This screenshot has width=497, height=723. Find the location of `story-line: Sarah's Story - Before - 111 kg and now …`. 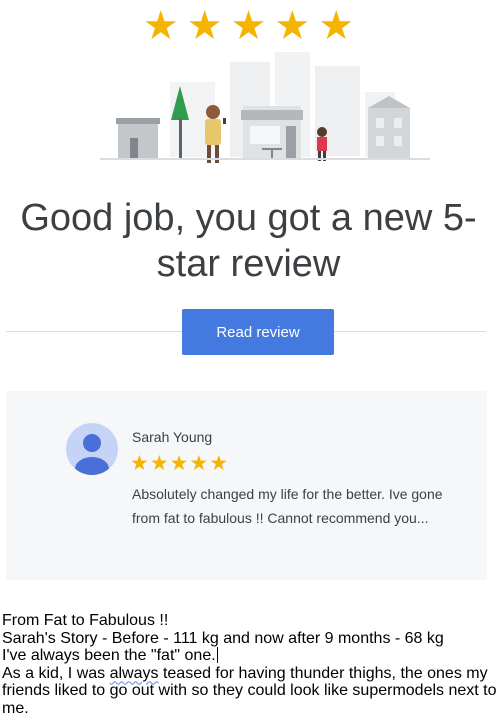

story-line: Sarah's Story - Before - 111 kg and now … is located at coordinates (223, 638).